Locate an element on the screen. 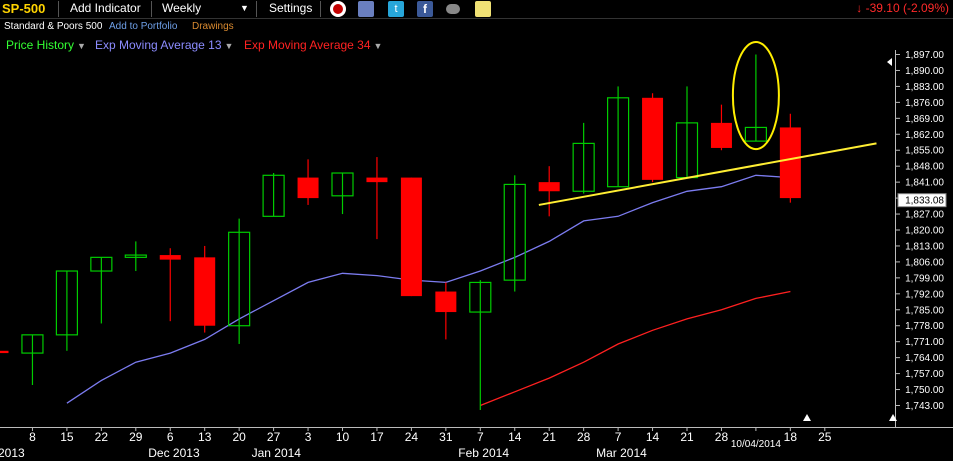 The image size is (953, 461). add-to-portfolio-link: Add to Portfolio is located at coordinates (143, 26).